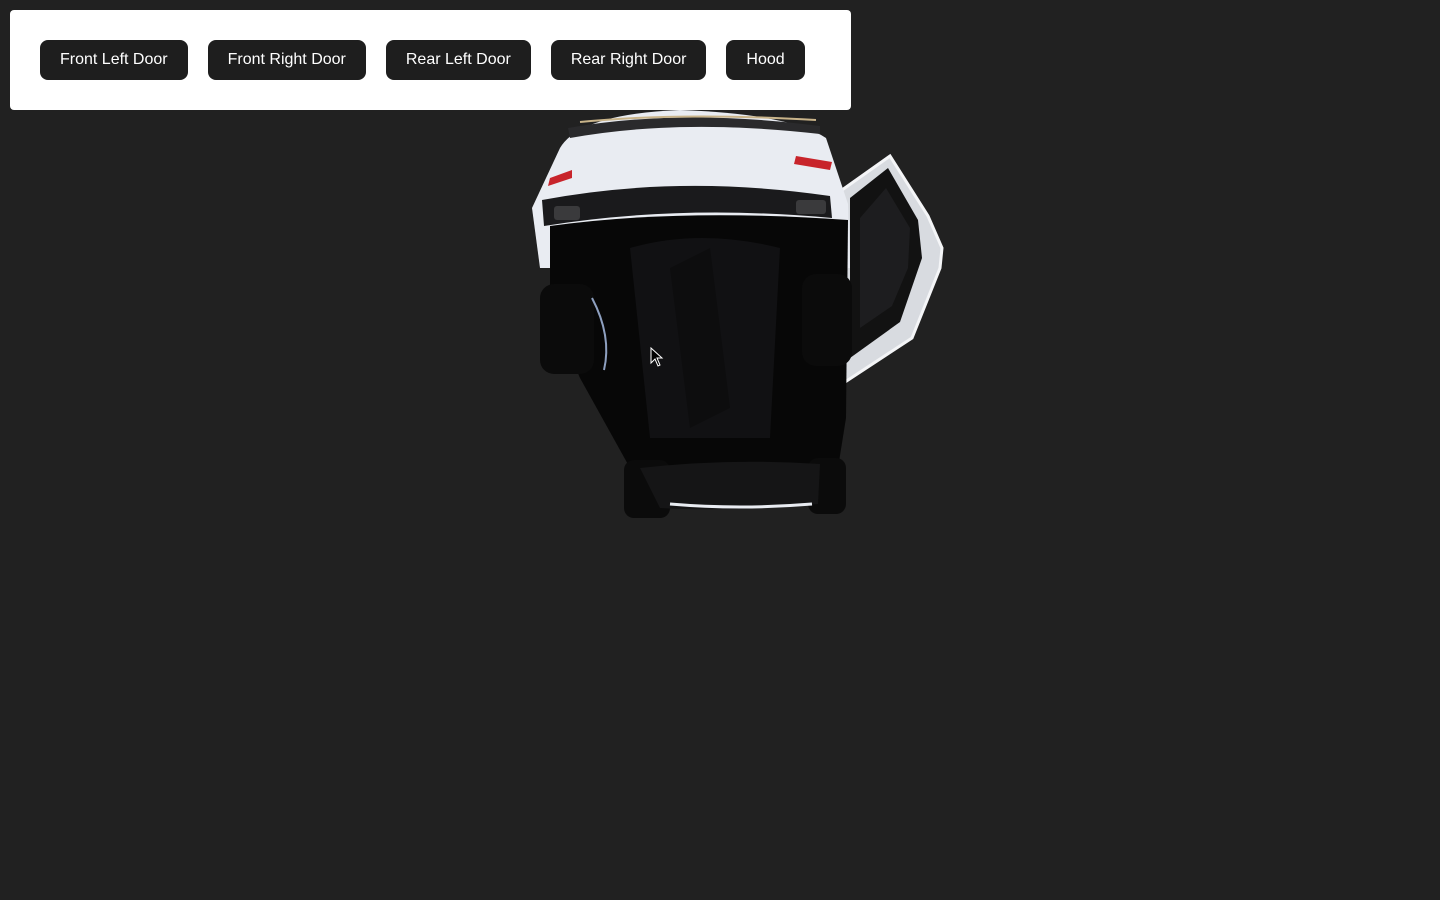  What do you see at coordinates (740, 318) in the screenshot?
I see `car-model` at bounding box center [740, 318].